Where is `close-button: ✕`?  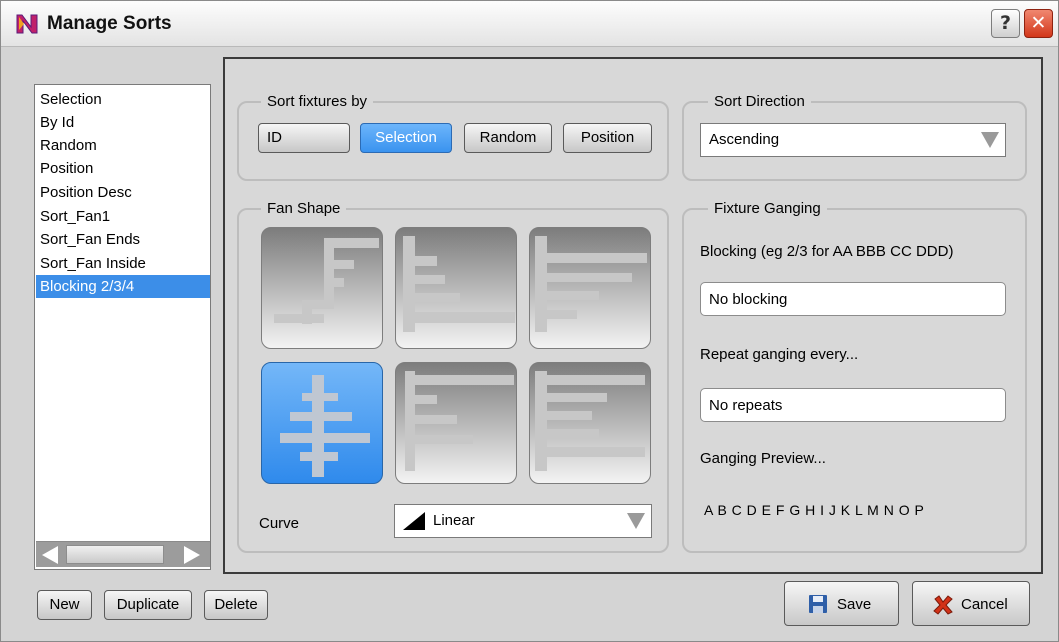
close-button: ✕ is located at coordinates (1038, 23).